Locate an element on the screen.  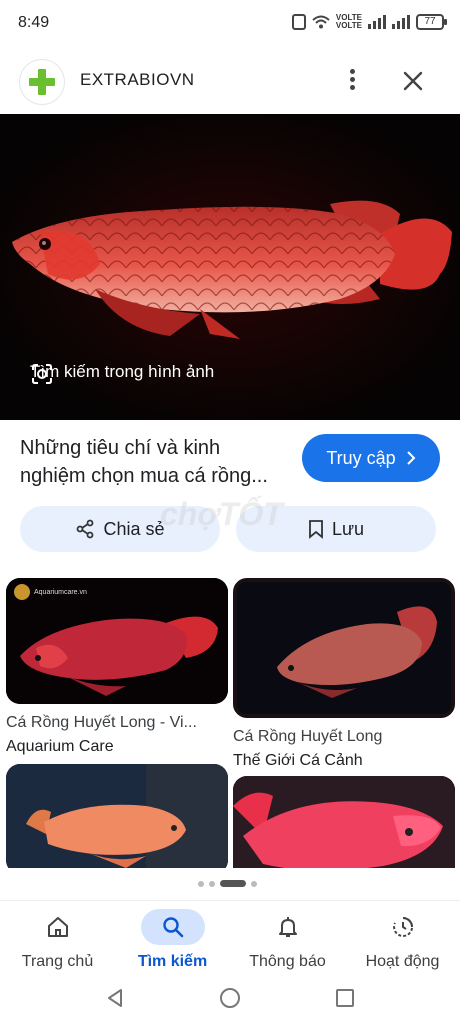
recents-icon is located at coordinates (345, 998).